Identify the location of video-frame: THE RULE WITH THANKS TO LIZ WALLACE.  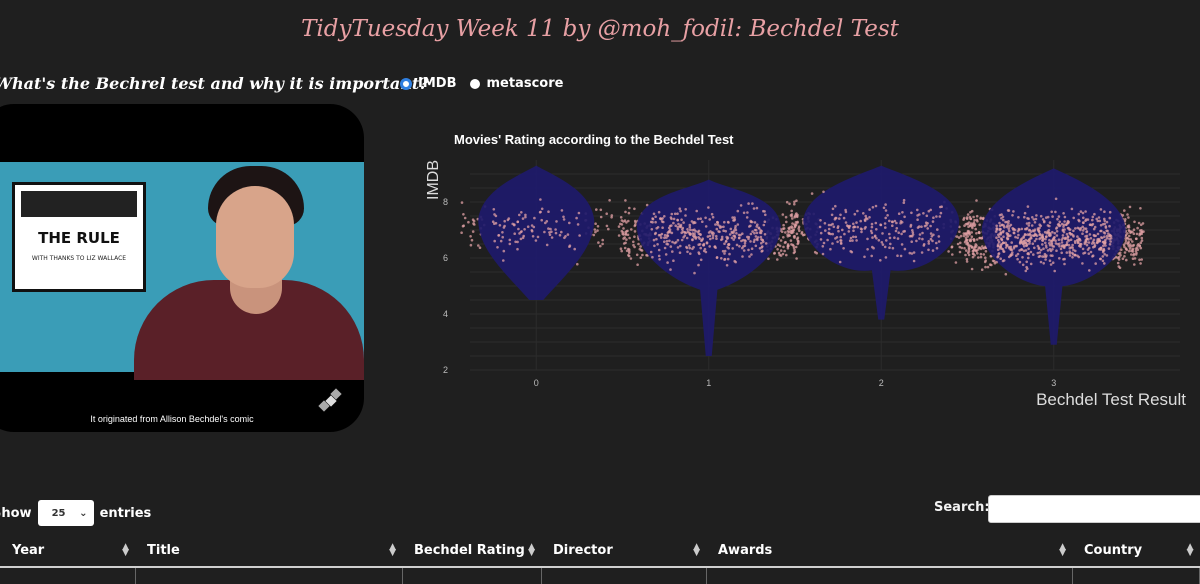
(182, 271).